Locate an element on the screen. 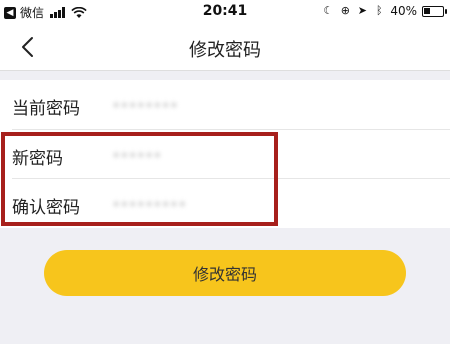 The image size is (450, 344). battery-level is located at coordinates (427, 10).